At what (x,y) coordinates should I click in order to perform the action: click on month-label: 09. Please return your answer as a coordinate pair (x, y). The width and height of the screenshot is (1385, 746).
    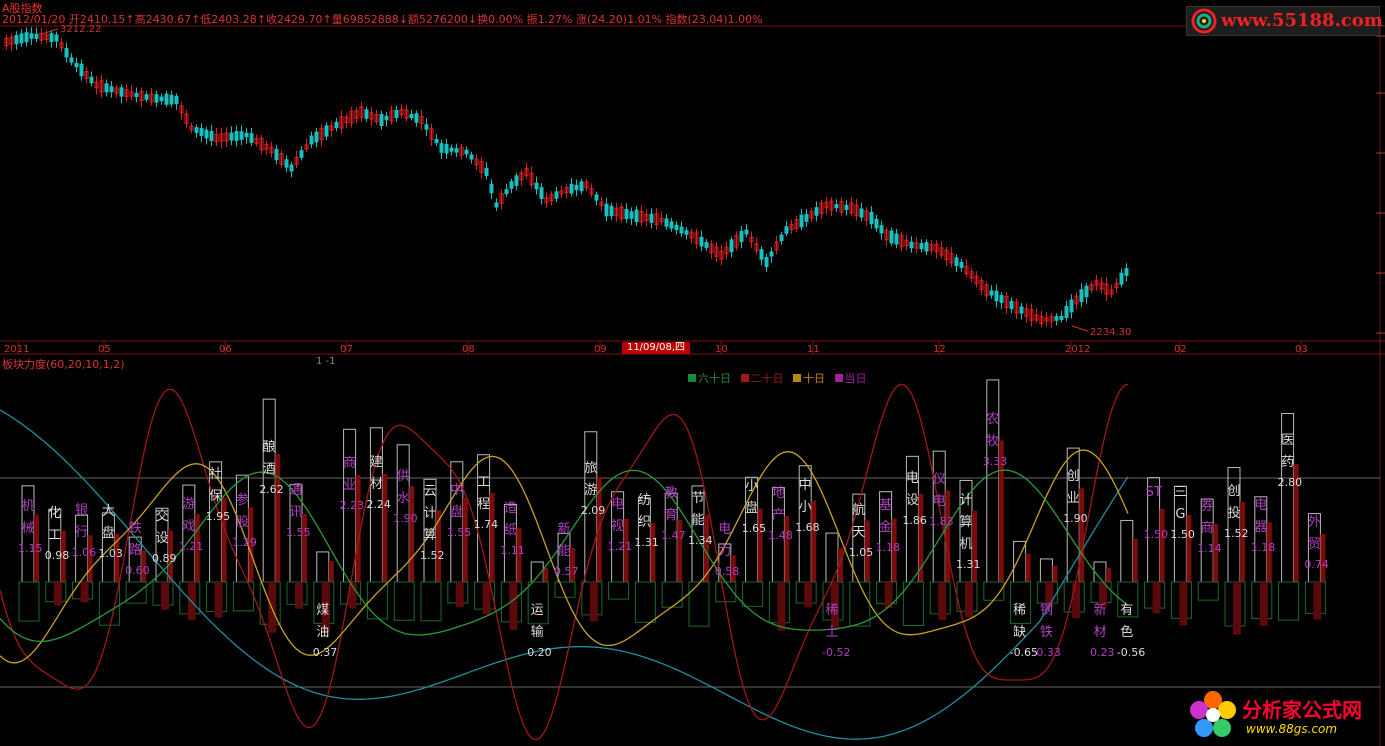
    Looking at the image, I should click on (600, 349).